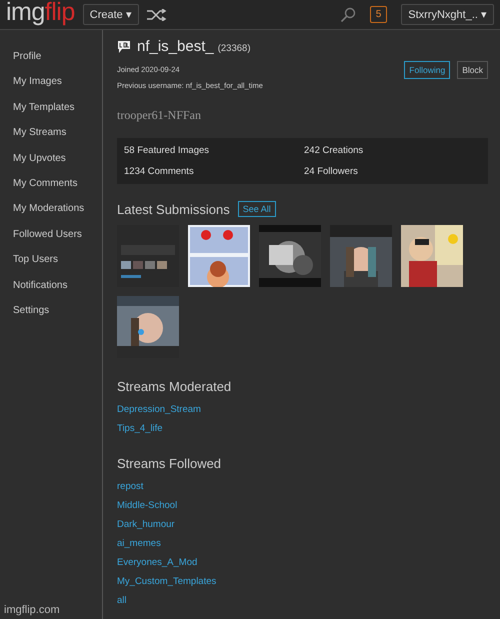 This screenshot has height=619, width=500. Describe the element at coordinates (257, 209) in the screenshot. I see `see-all-button: See All` at that location.